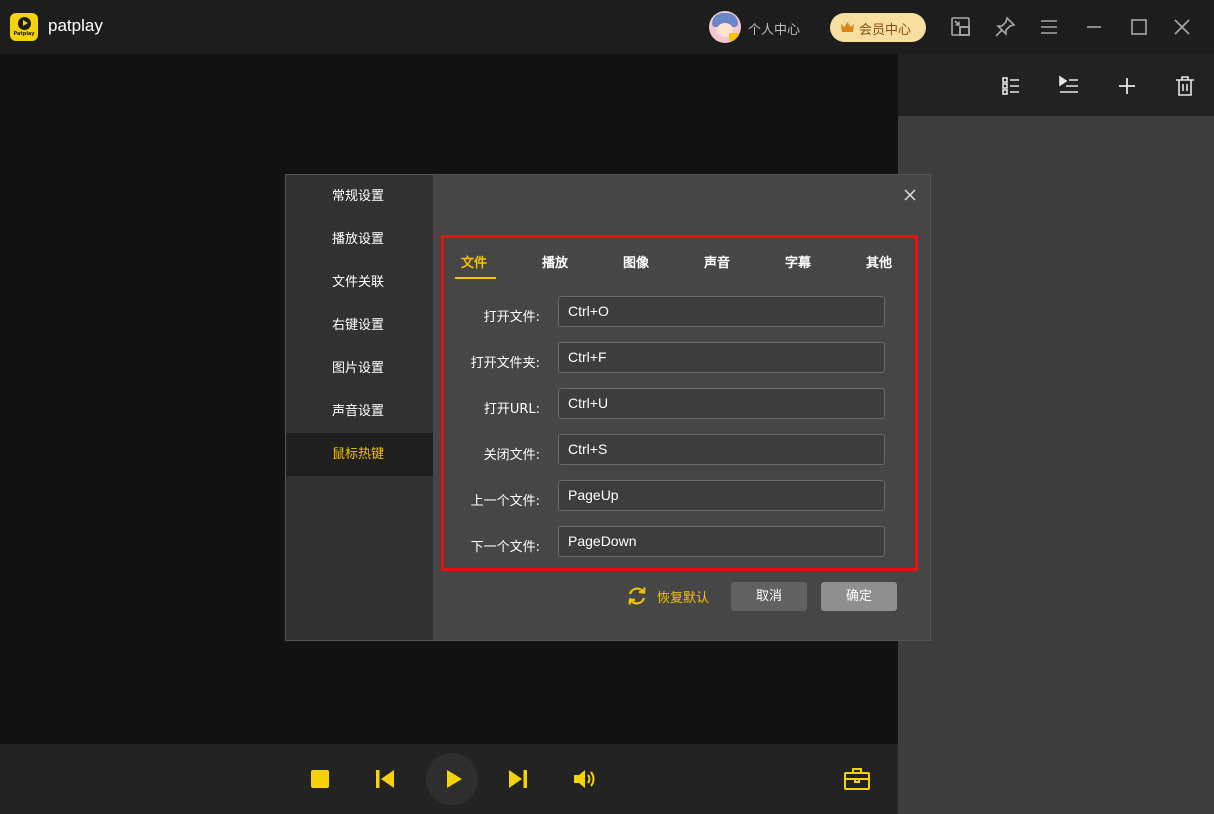 This screenshot has width=1214, height=814. I want to click on tab-playback: 播放, so click(555, 261).